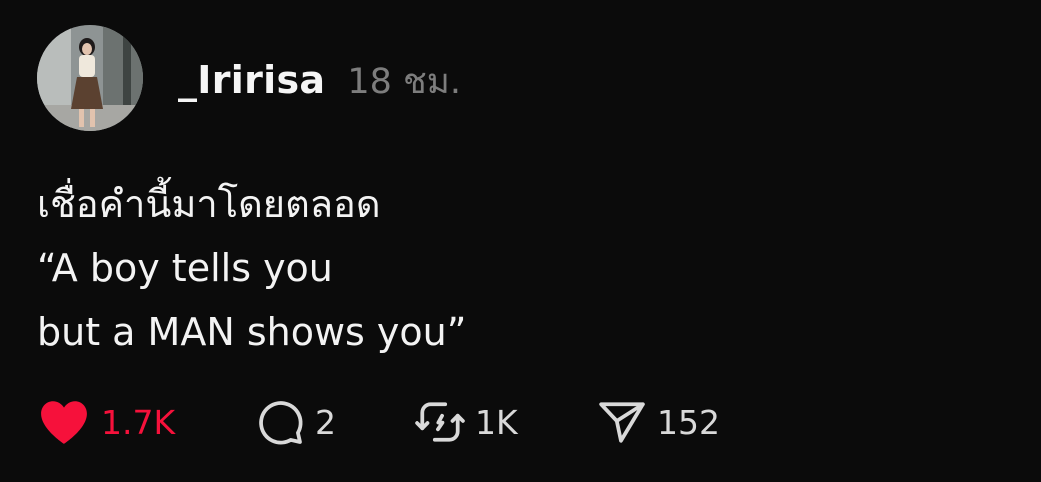  What do you see at coordinates (325, 422) in the screenshot?
I see `reply-count: 2` at bounding box center [325, 422].